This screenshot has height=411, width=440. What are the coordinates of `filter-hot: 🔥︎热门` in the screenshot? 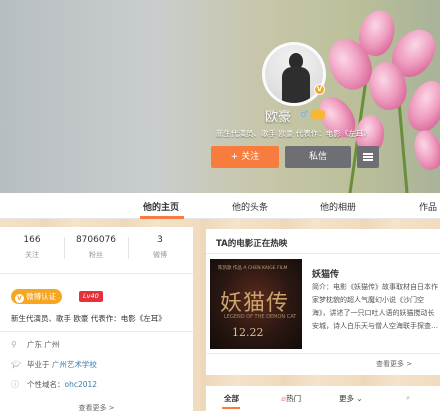 It's located at (291, 398).